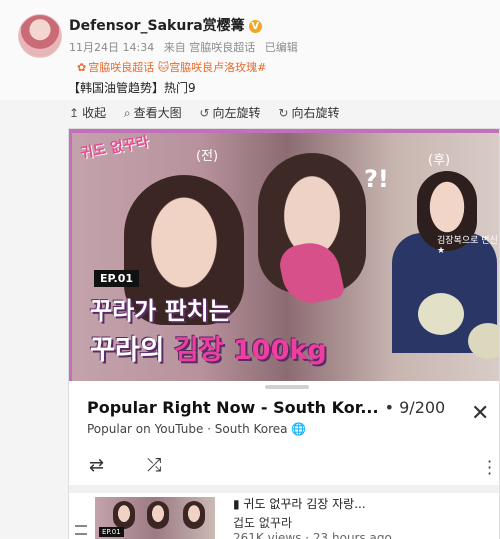  I want to click on next-video-channel: 겁도 없꾸라, so click(262, 522).